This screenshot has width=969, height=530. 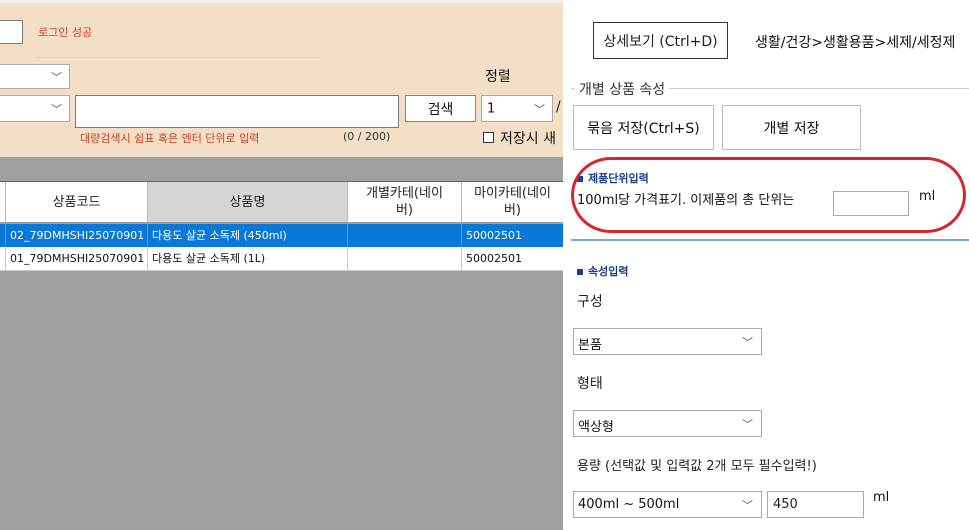 What do you see at coordinates (11, 32) in the screenshot?
I see `login-field` at bounding box center [11, 32].